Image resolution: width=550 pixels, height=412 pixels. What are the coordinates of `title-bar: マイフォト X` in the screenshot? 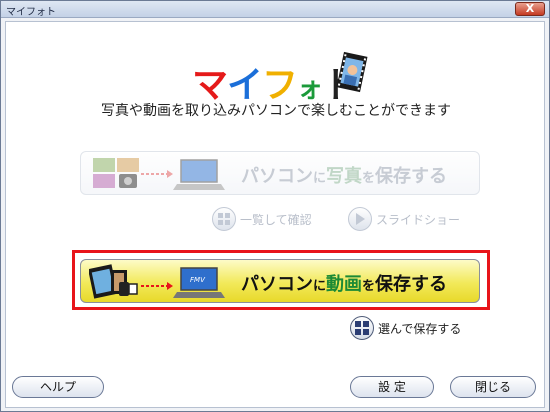 It's located at (275, 9).